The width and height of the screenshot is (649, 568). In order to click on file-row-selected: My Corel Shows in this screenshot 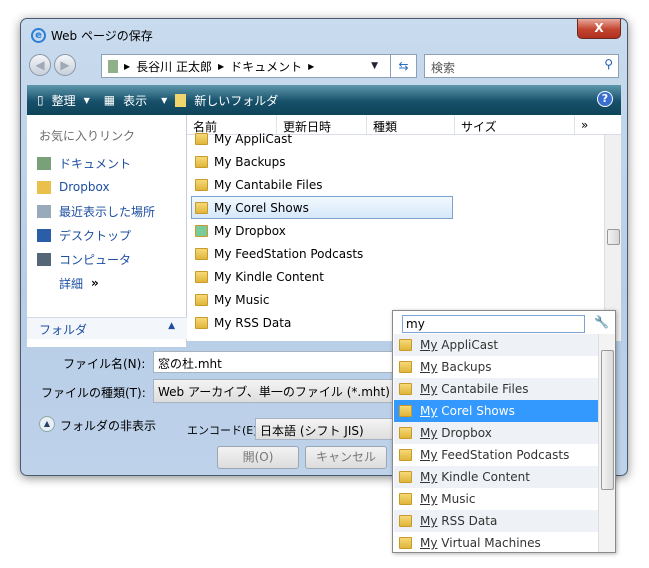, I will do `click(322, 207)`.